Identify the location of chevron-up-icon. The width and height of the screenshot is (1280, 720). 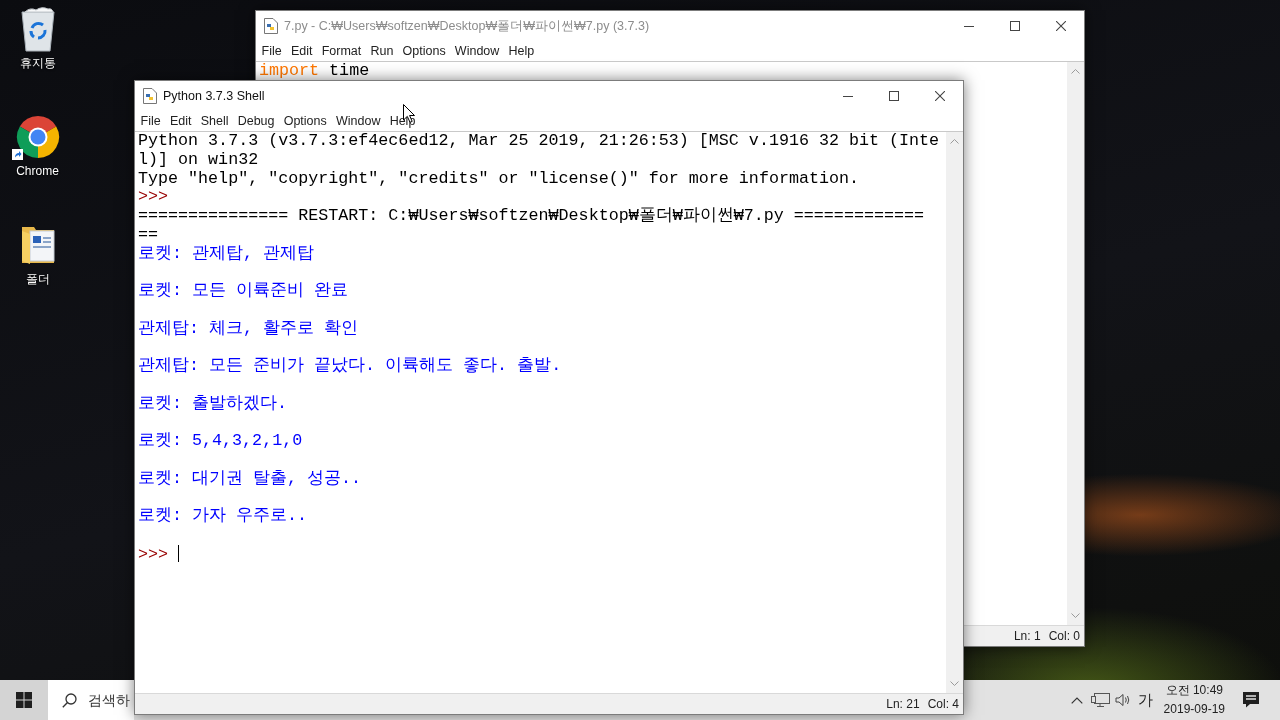
(1076, 700).